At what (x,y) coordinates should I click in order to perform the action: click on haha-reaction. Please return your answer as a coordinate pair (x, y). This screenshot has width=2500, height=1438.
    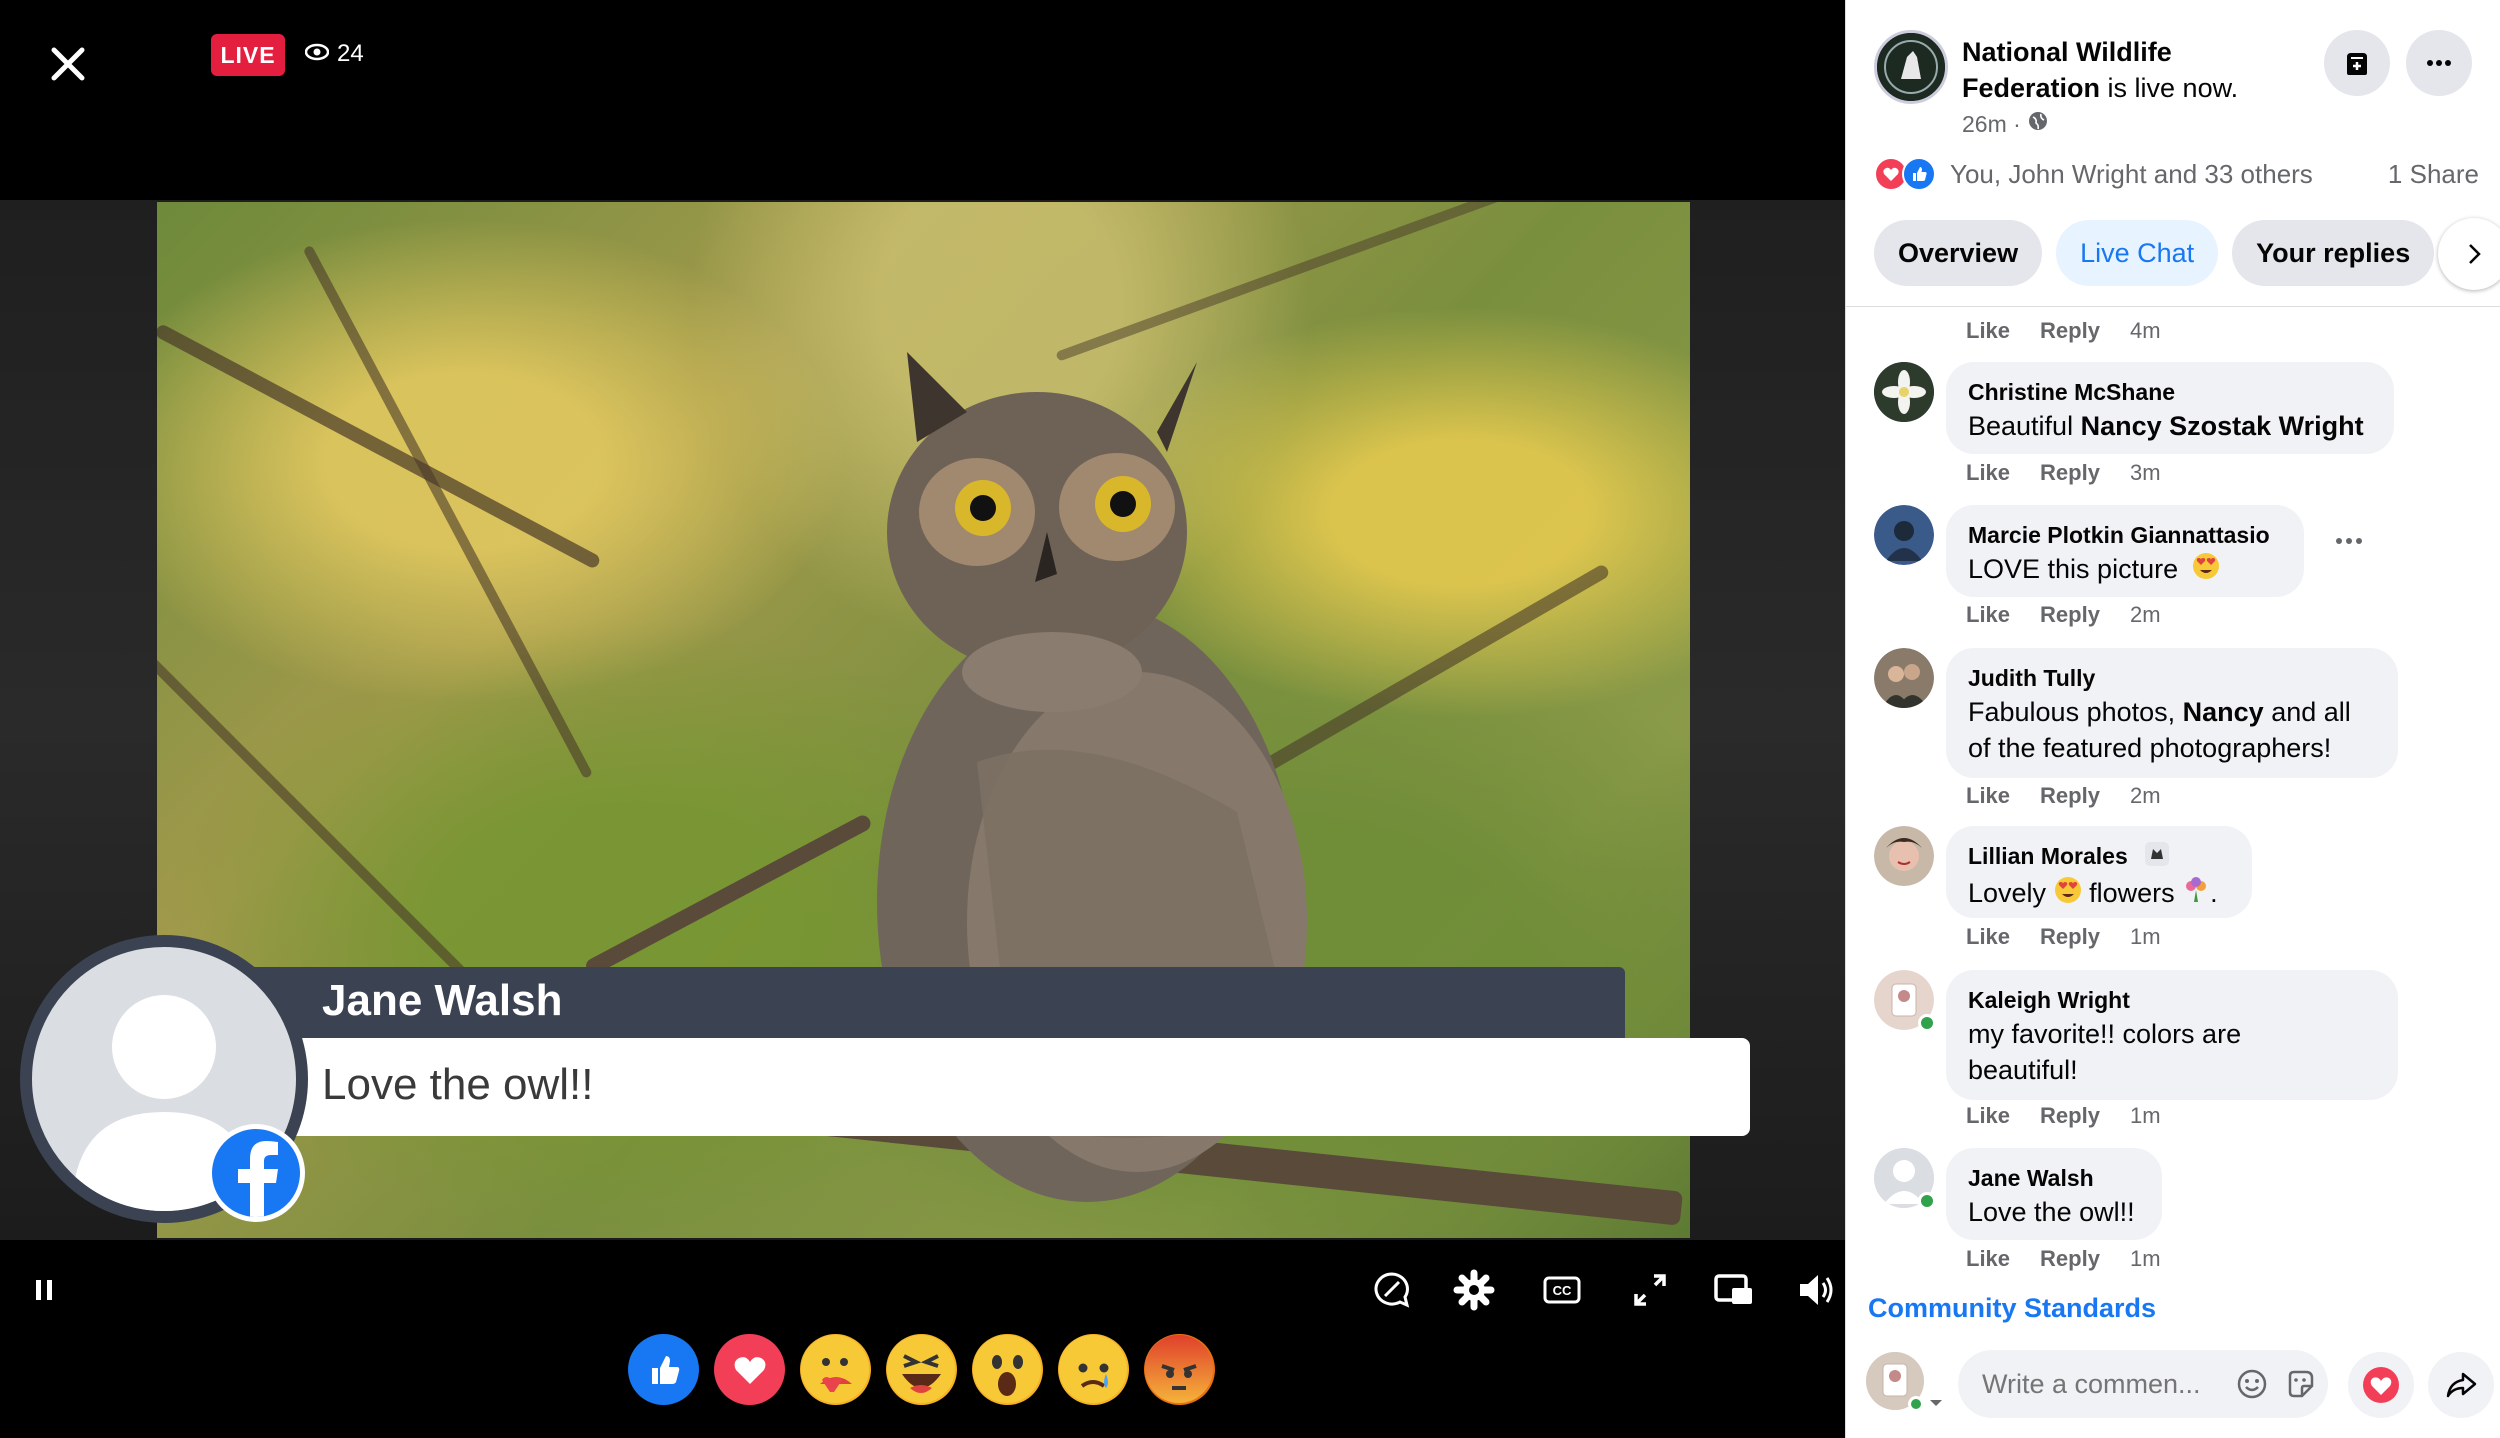
    Looking at the image, I should click on (921, 1369).